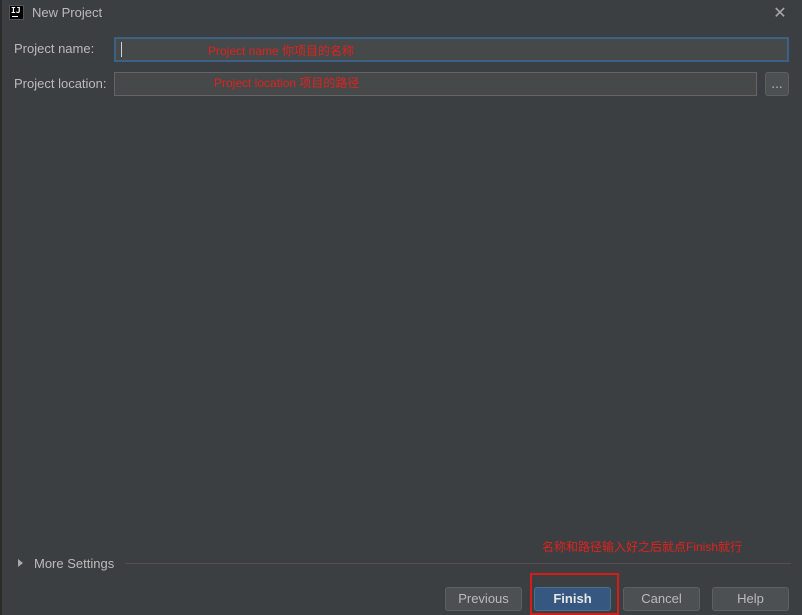 The height and width of the screenshot is (615, 802). I want to click on title-bar: IJ New Project ✕, so click(401, 13).